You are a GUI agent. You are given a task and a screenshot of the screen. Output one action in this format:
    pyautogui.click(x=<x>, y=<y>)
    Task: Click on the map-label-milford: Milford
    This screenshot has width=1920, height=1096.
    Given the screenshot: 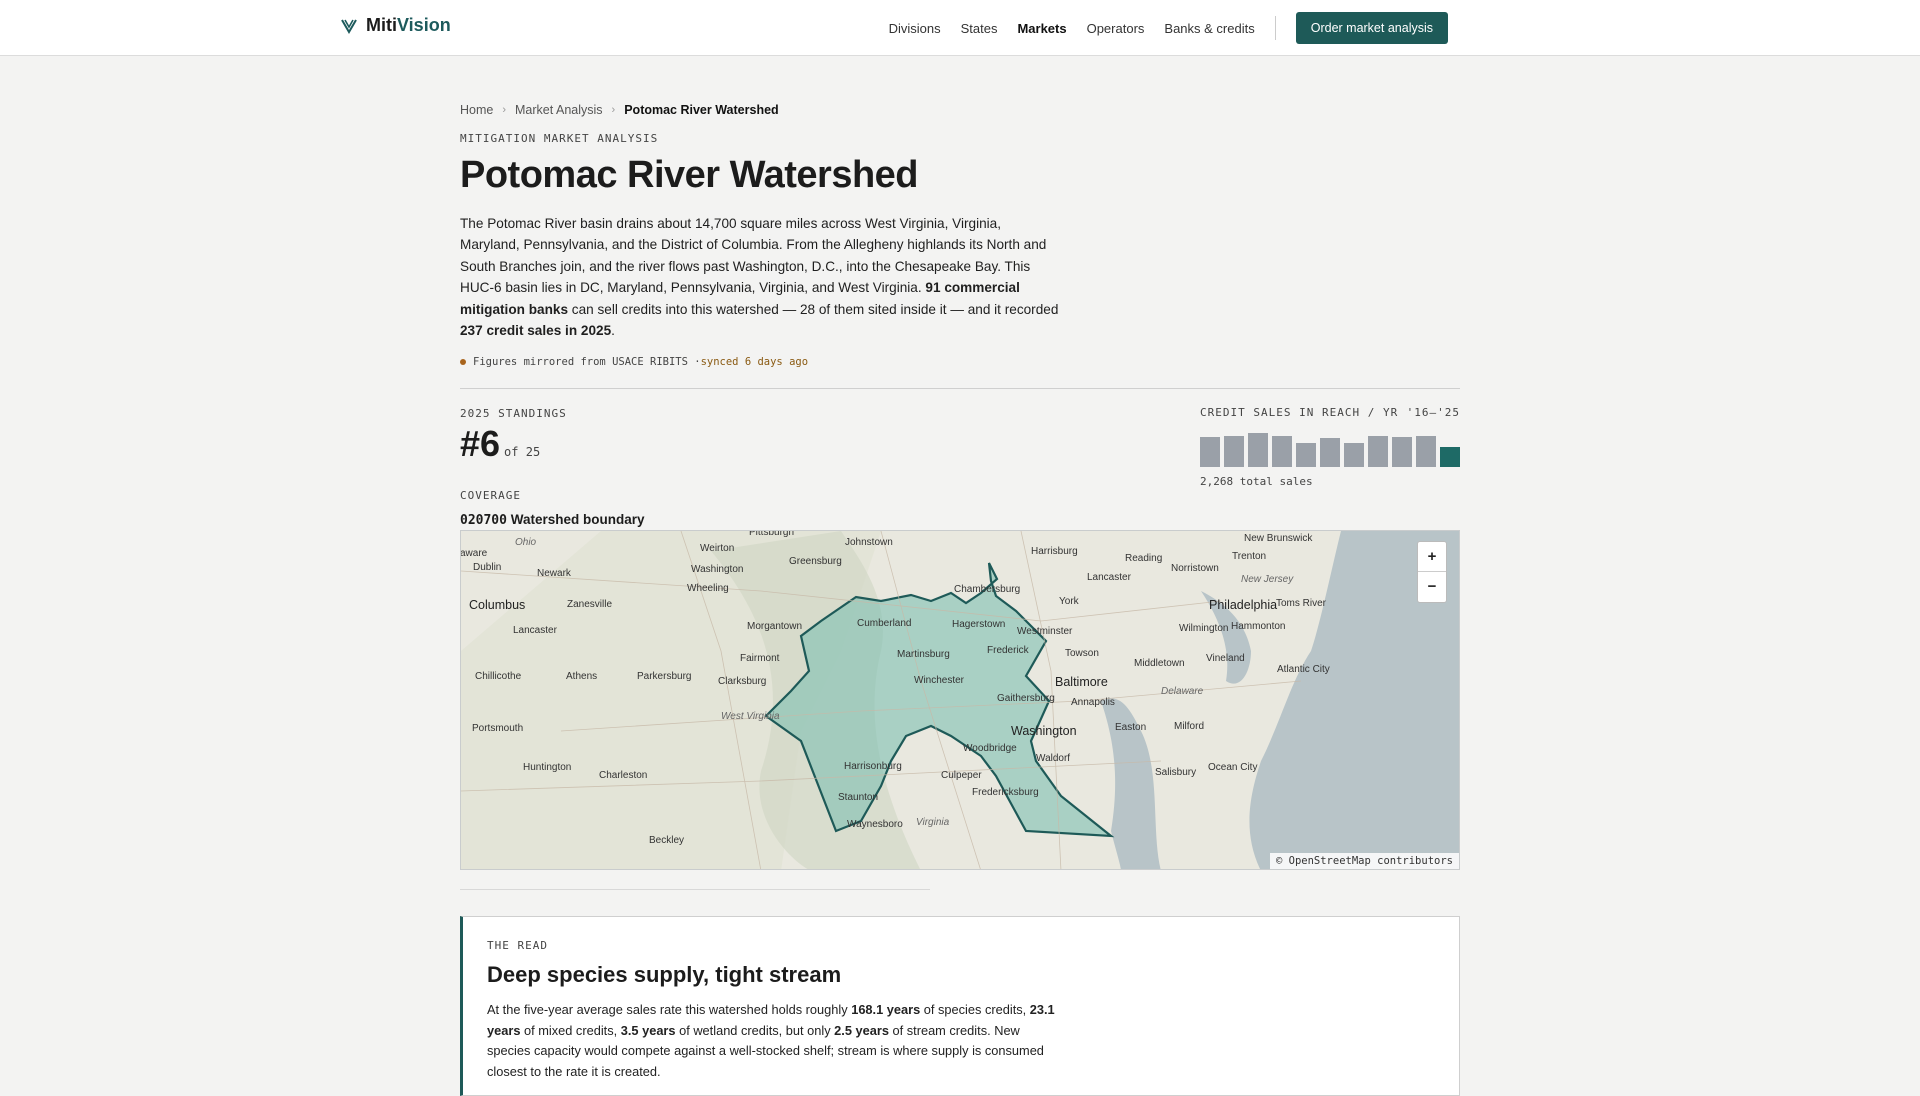 What is the action you would take?
    pyautogui.click(x=1189, y=726)
    